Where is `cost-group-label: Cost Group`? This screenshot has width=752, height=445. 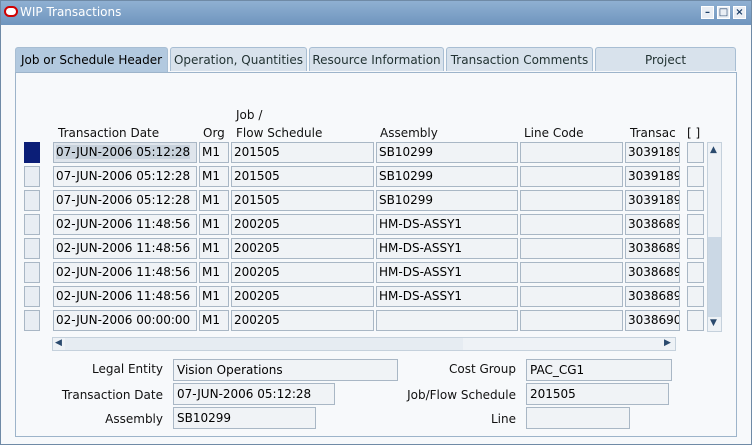 cost-group-label: Cost Group is located at coordinates (482, 369).